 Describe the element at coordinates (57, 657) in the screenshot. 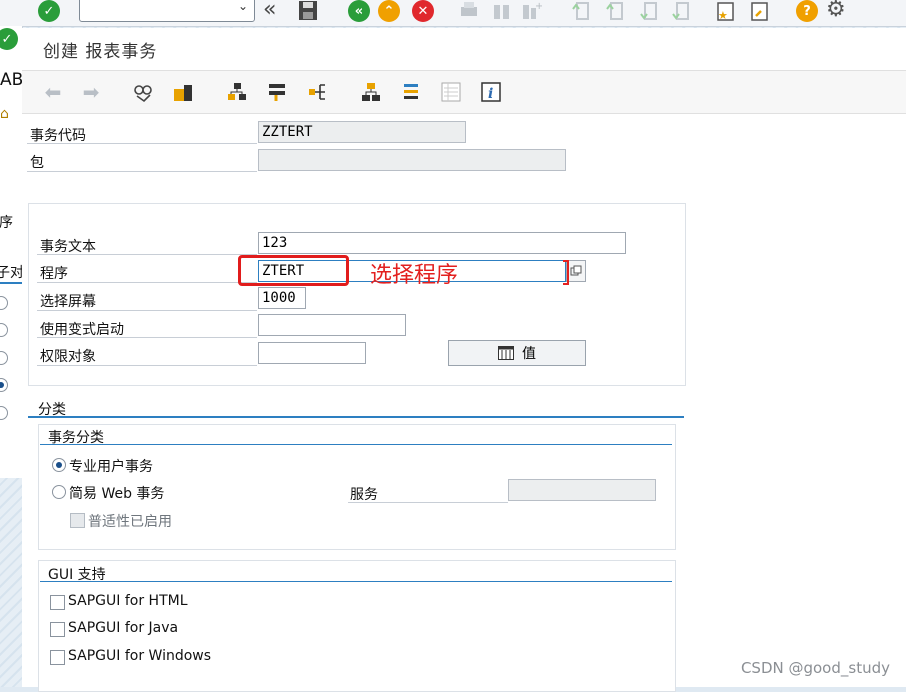

I see `sapgui-windows-checkbox` at that location.